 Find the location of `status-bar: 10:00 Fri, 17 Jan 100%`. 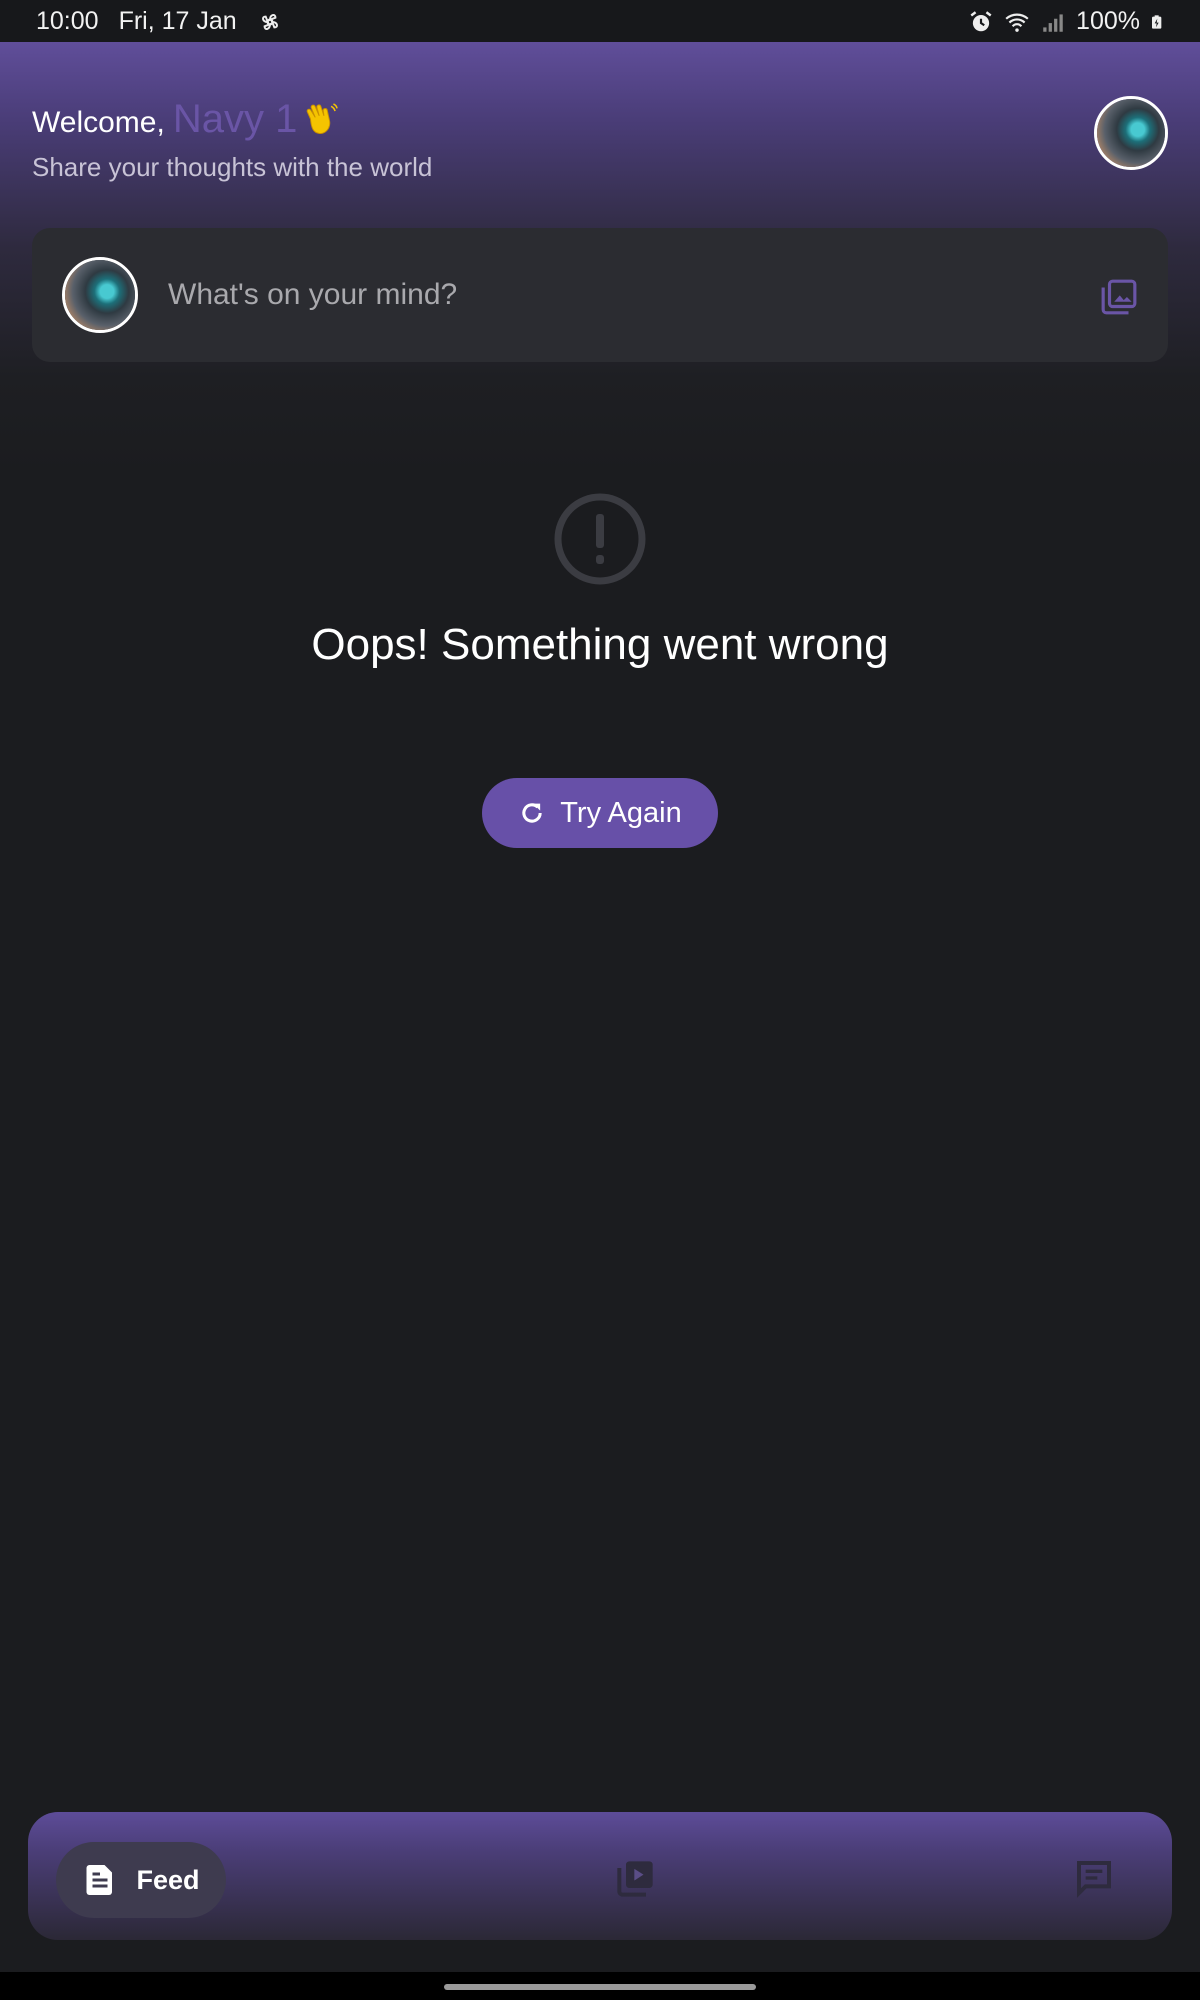

status-bar: 10:00 Fri, 17 Jan 100% is located at coordinates (600, 21).